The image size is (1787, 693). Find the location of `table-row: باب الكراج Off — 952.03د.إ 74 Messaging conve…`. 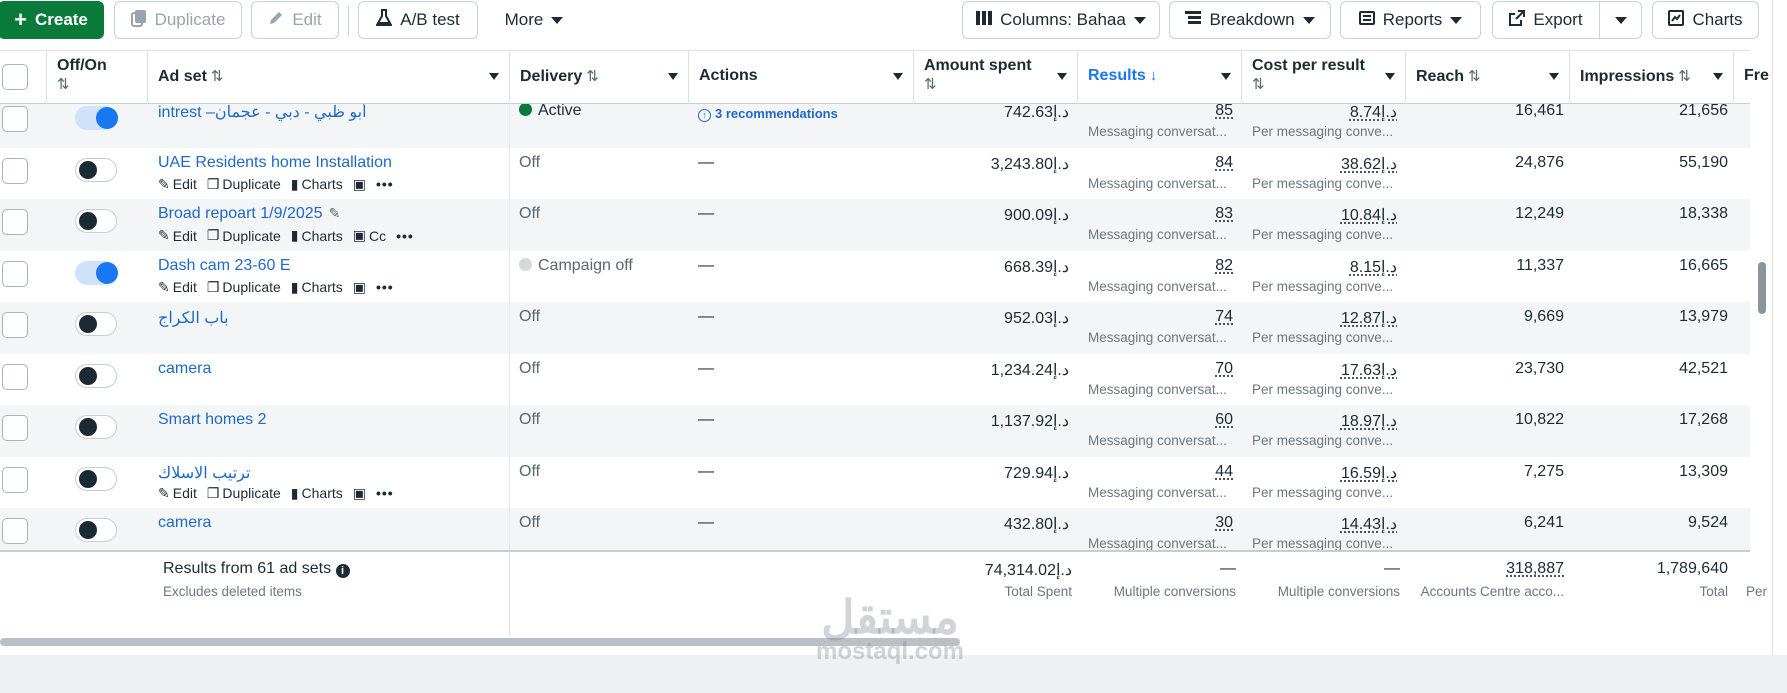

table-row: باب الكراج Off — 952.03د.إ 74 Messaging conve… is located at coordinates (875, 328).